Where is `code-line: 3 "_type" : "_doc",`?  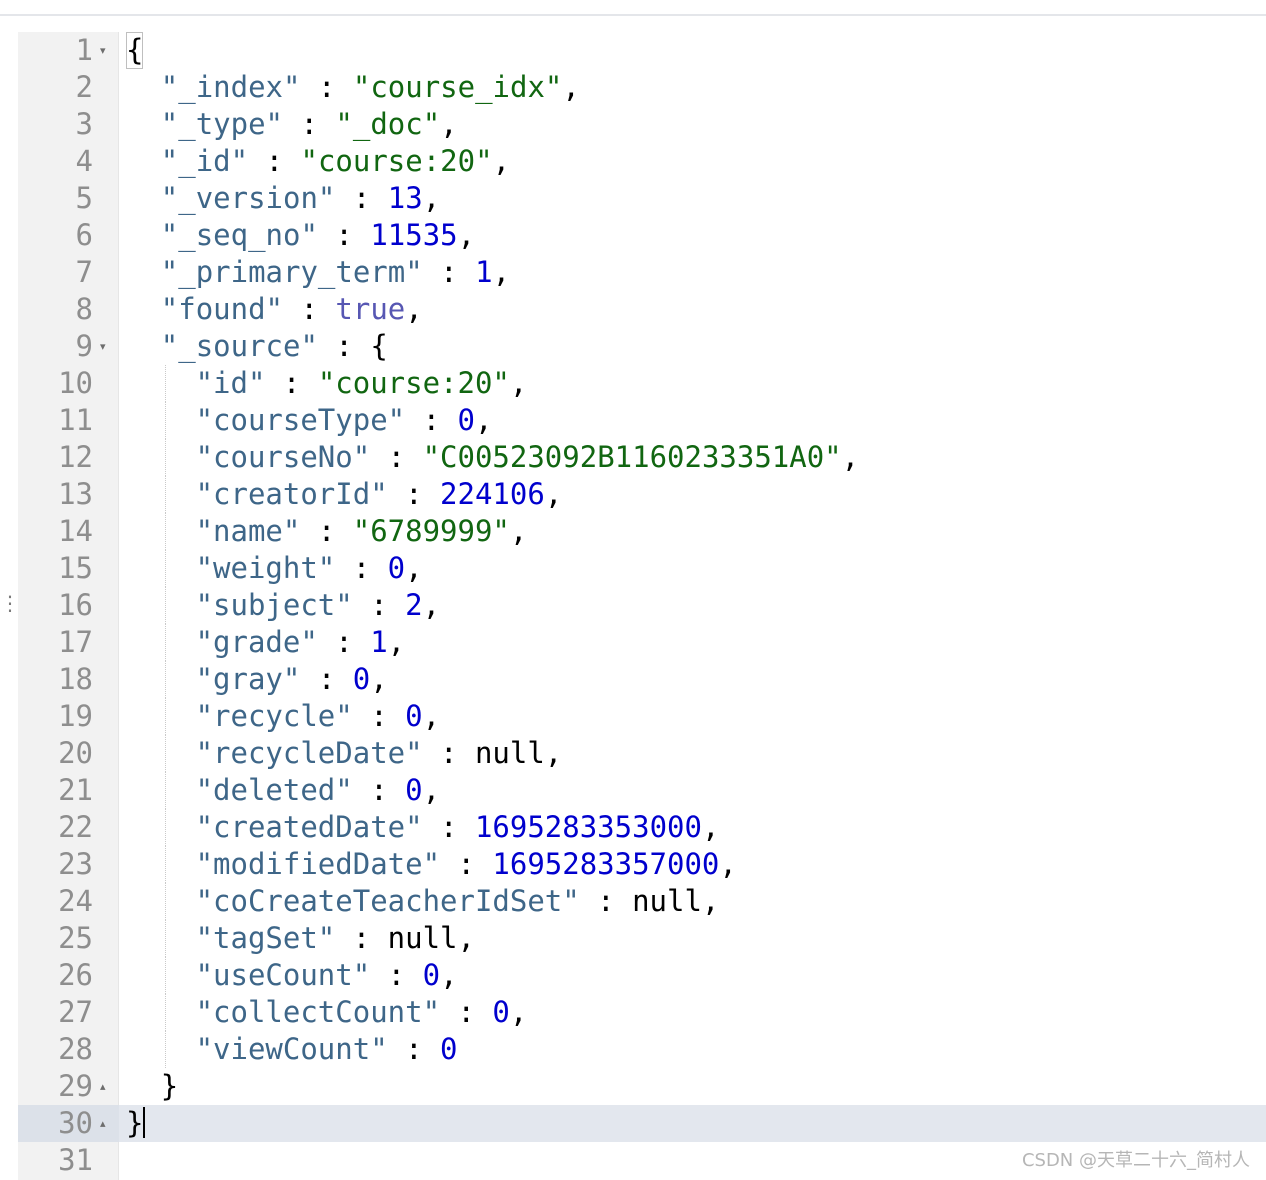
code-line: 3 "_type" : "_doc", is located at coordinates (642, 124).